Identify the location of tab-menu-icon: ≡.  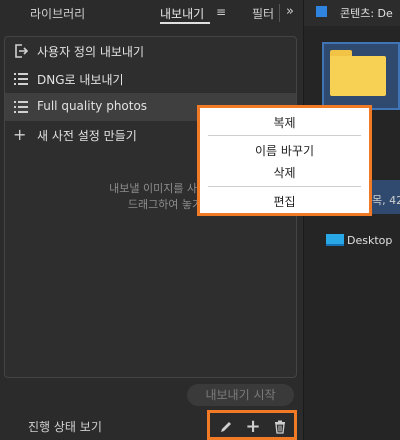
(221, 12).